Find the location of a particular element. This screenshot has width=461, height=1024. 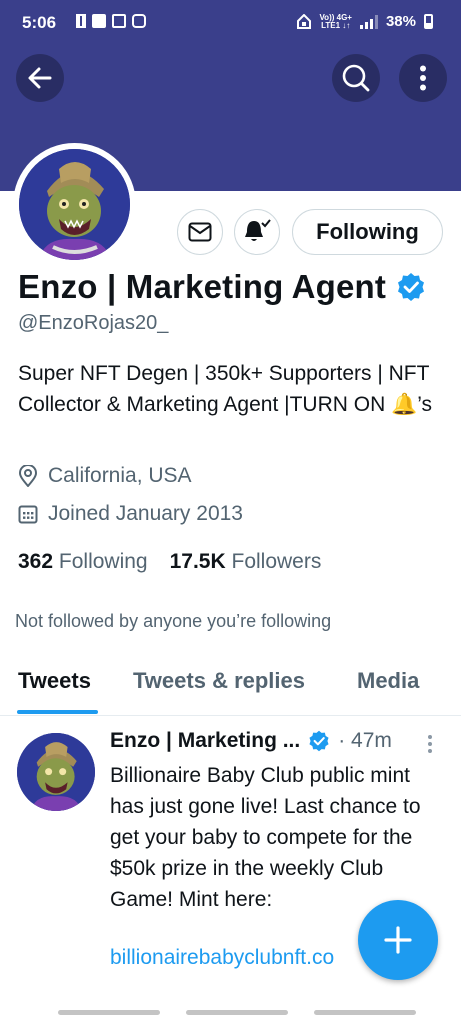

back-button is located at coordinates (40, 78).